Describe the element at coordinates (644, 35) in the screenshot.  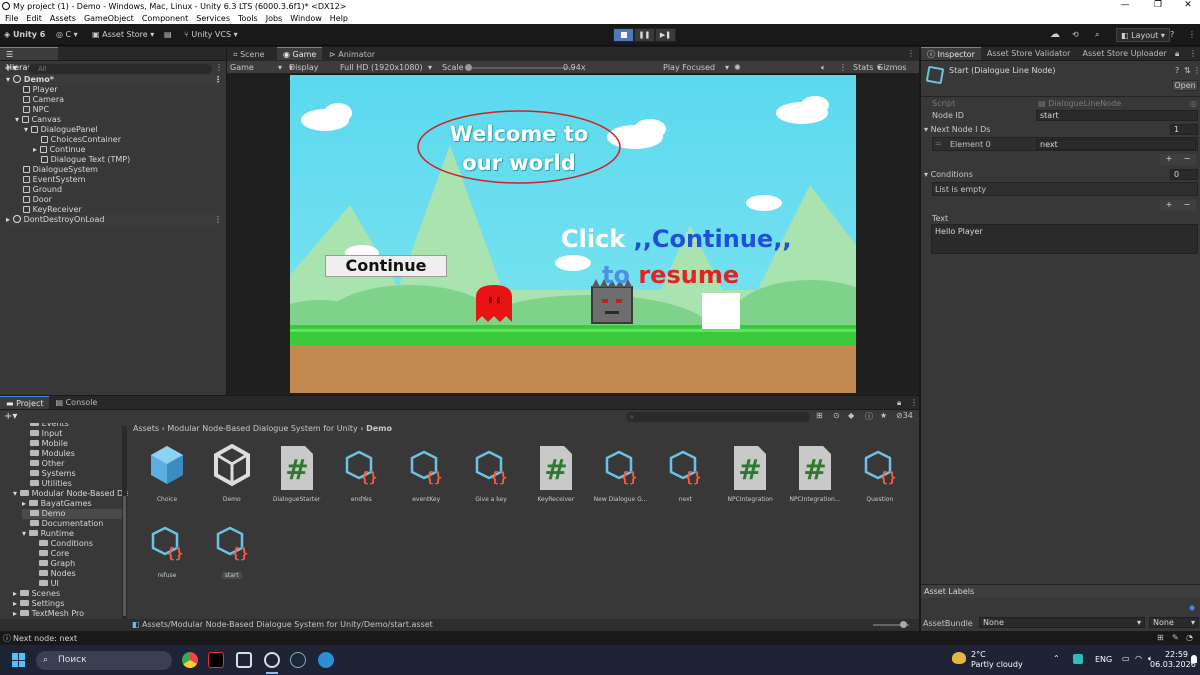
I see `pause-button: ❚❚` at that location.